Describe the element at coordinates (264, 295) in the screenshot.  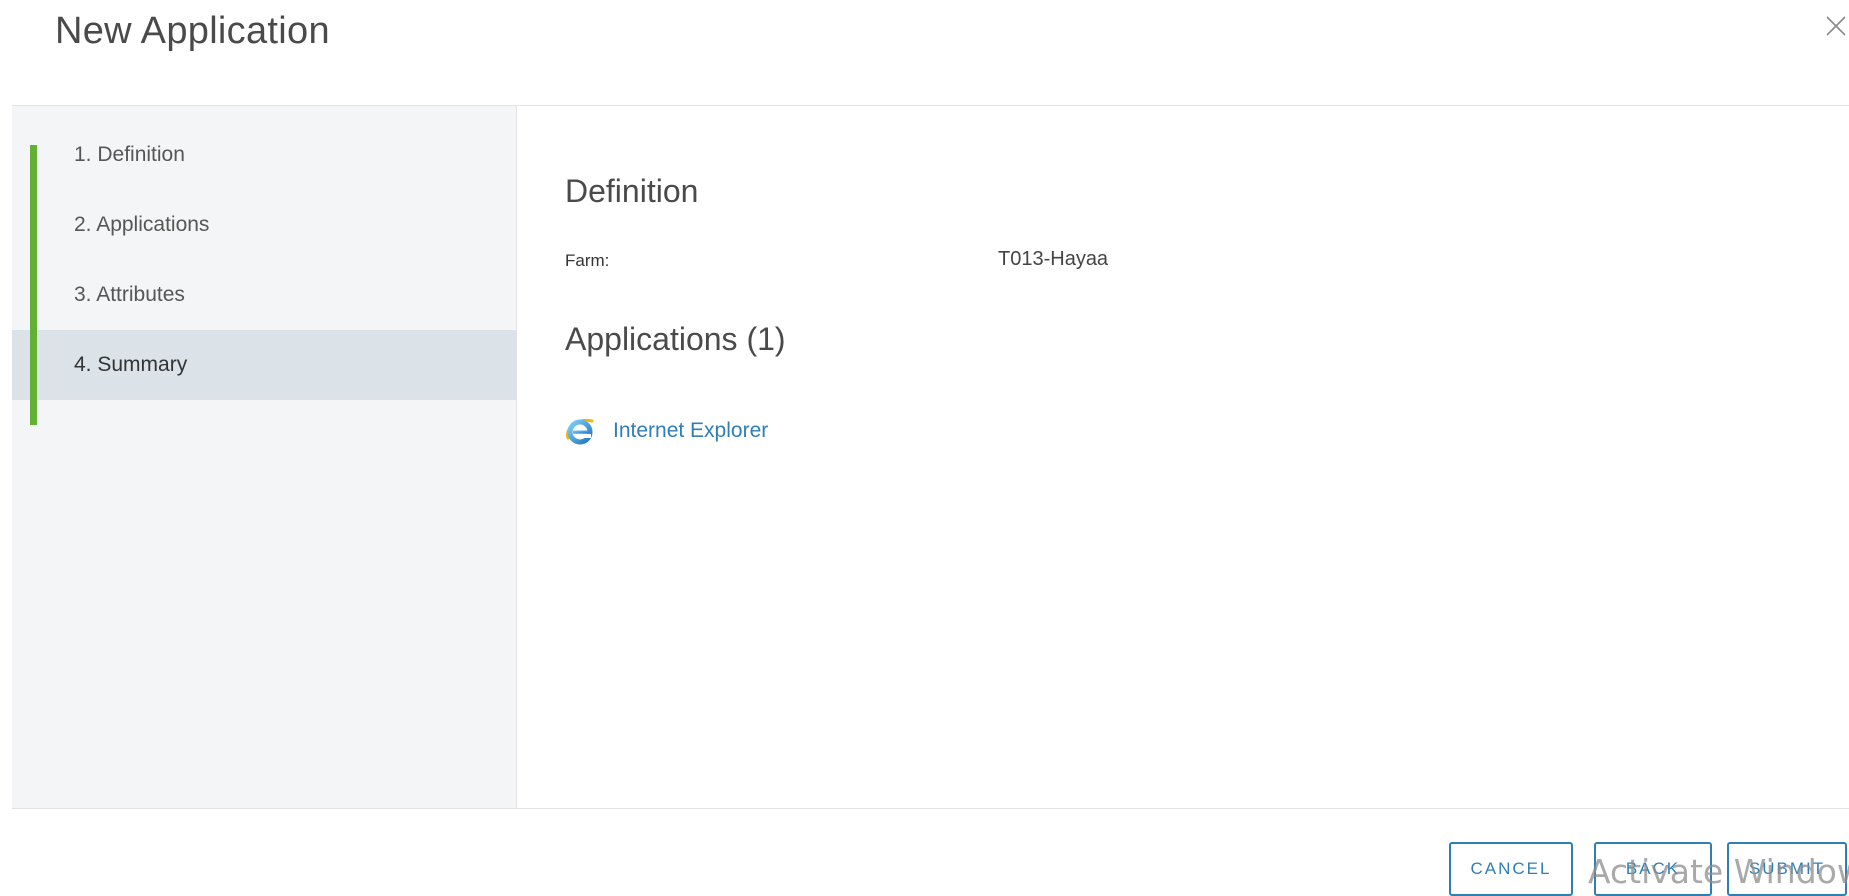
I see `step-attributes: 3. Attributes` at that location.